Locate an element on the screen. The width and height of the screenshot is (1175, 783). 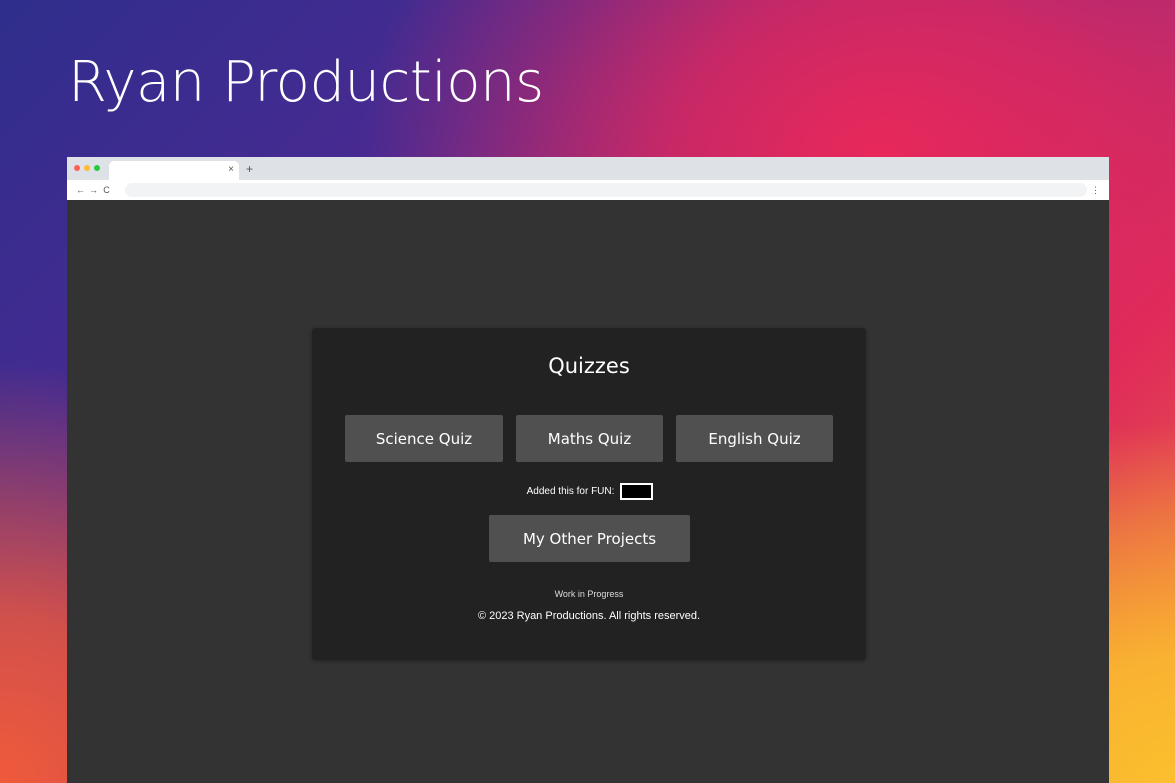
browser-toolbar: ← → C ⋮ is located at coordinates (588, 190).